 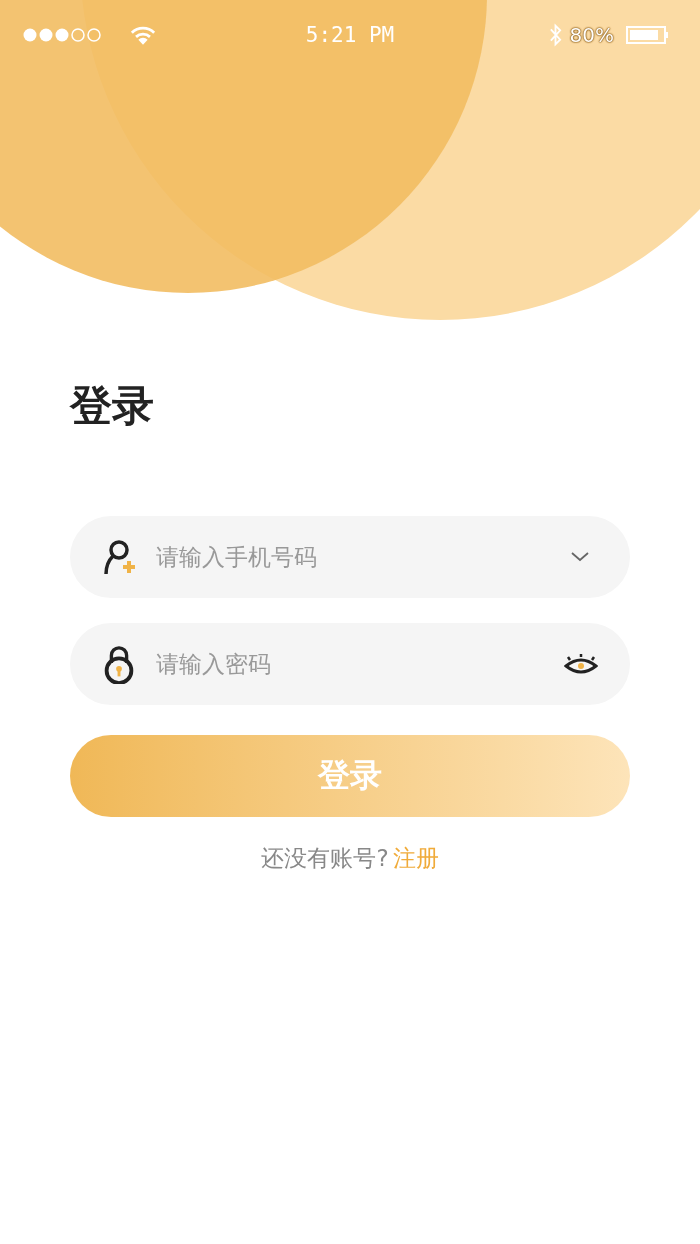 What do you see at coordinates (580, 557) in the screenshot?
I see `chevron-down-icon` at bounding box center [580, 557].